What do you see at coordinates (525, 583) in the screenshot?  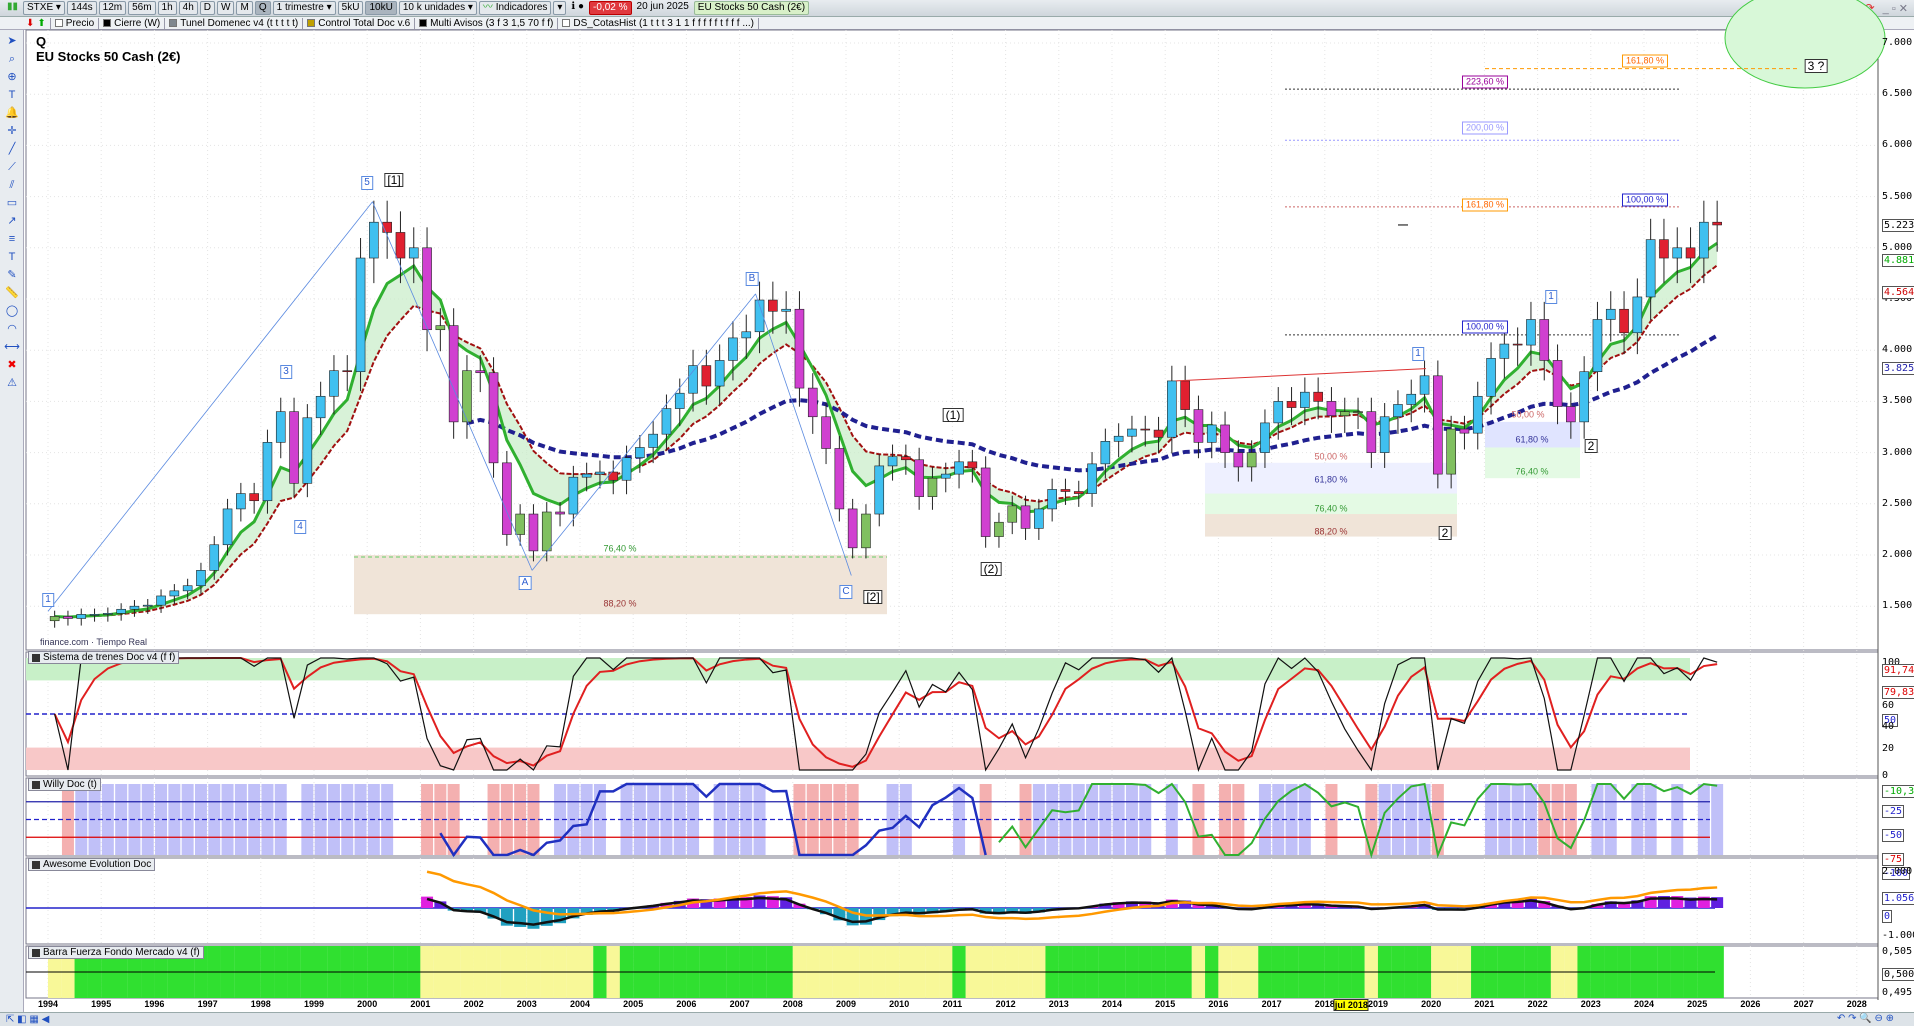 I see `wave-label: A` at bounding box center [525, 583].